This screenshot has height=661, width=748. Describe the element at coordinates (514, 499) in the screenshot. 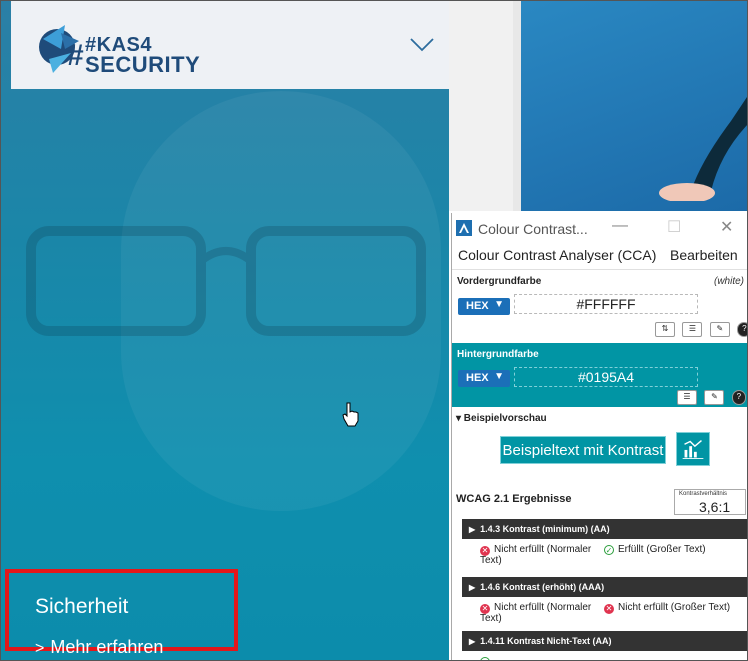

I see `wcag-results-heading: WCAG 2.1 Ergebnisse` at that location.